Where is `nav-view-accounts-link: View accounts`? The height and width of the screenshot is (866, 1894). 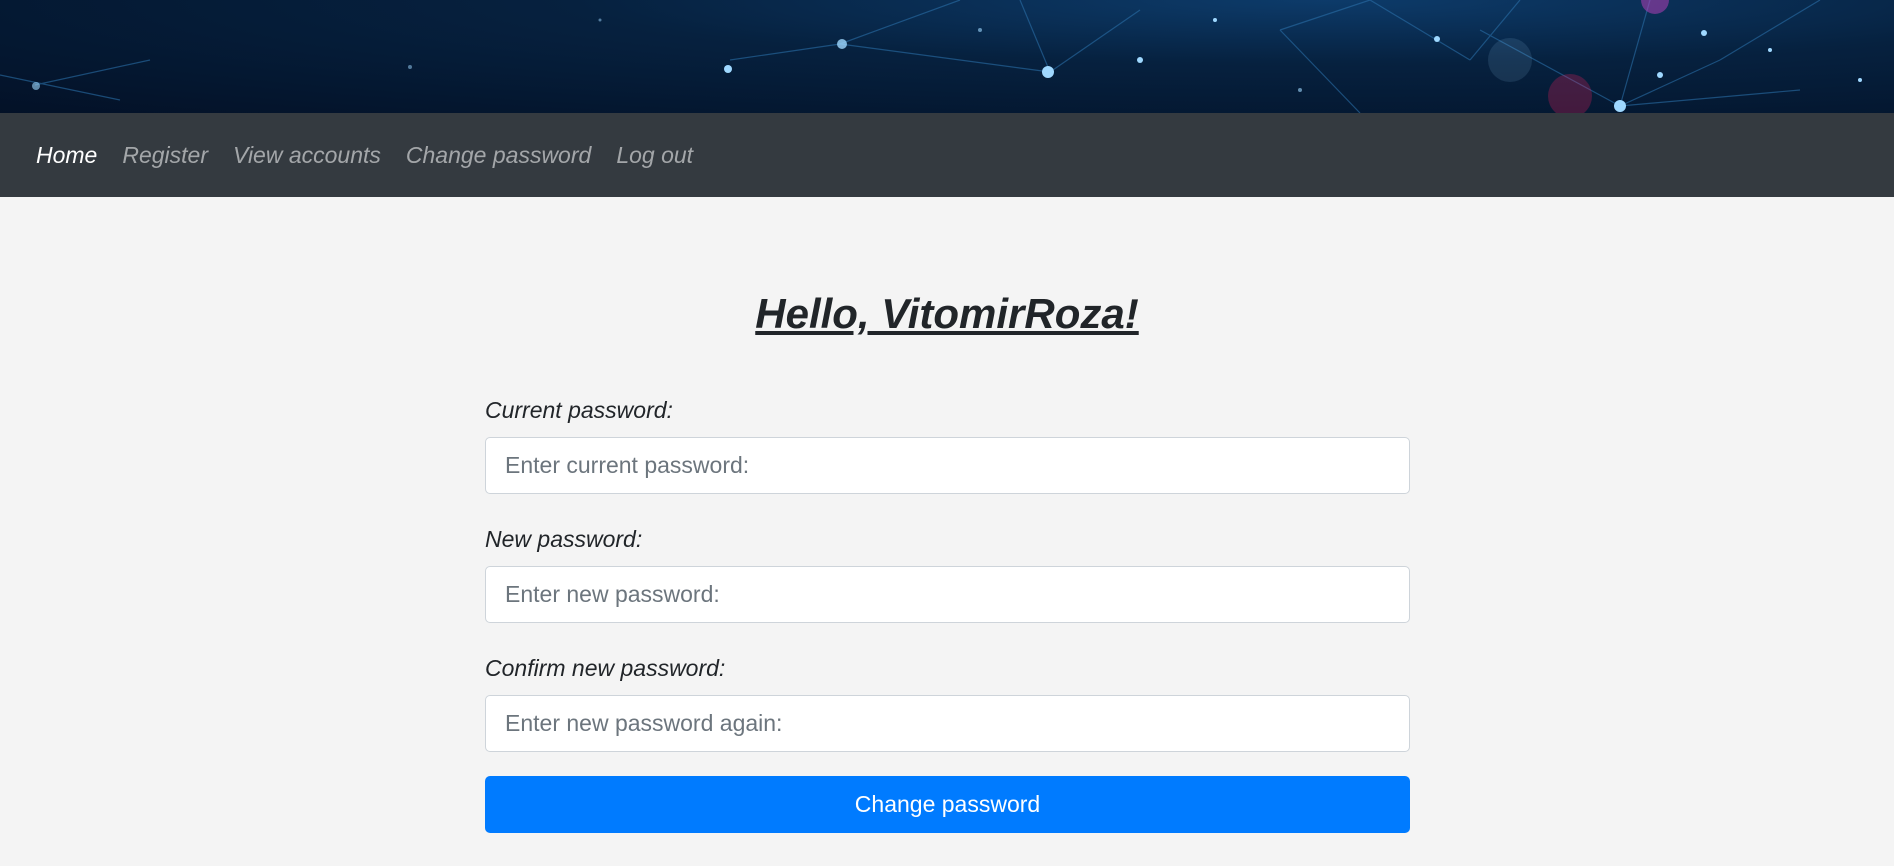
nav-view-accounts-link: View accounts is located at coordinates (307, 155).